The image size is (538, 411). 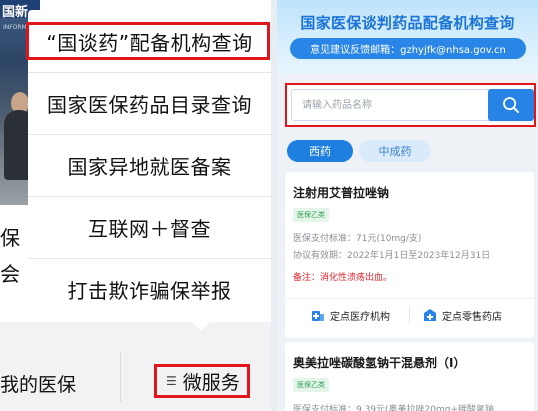 I want to click on photo-subtitle: INFORM, so click(x=15, y=27).